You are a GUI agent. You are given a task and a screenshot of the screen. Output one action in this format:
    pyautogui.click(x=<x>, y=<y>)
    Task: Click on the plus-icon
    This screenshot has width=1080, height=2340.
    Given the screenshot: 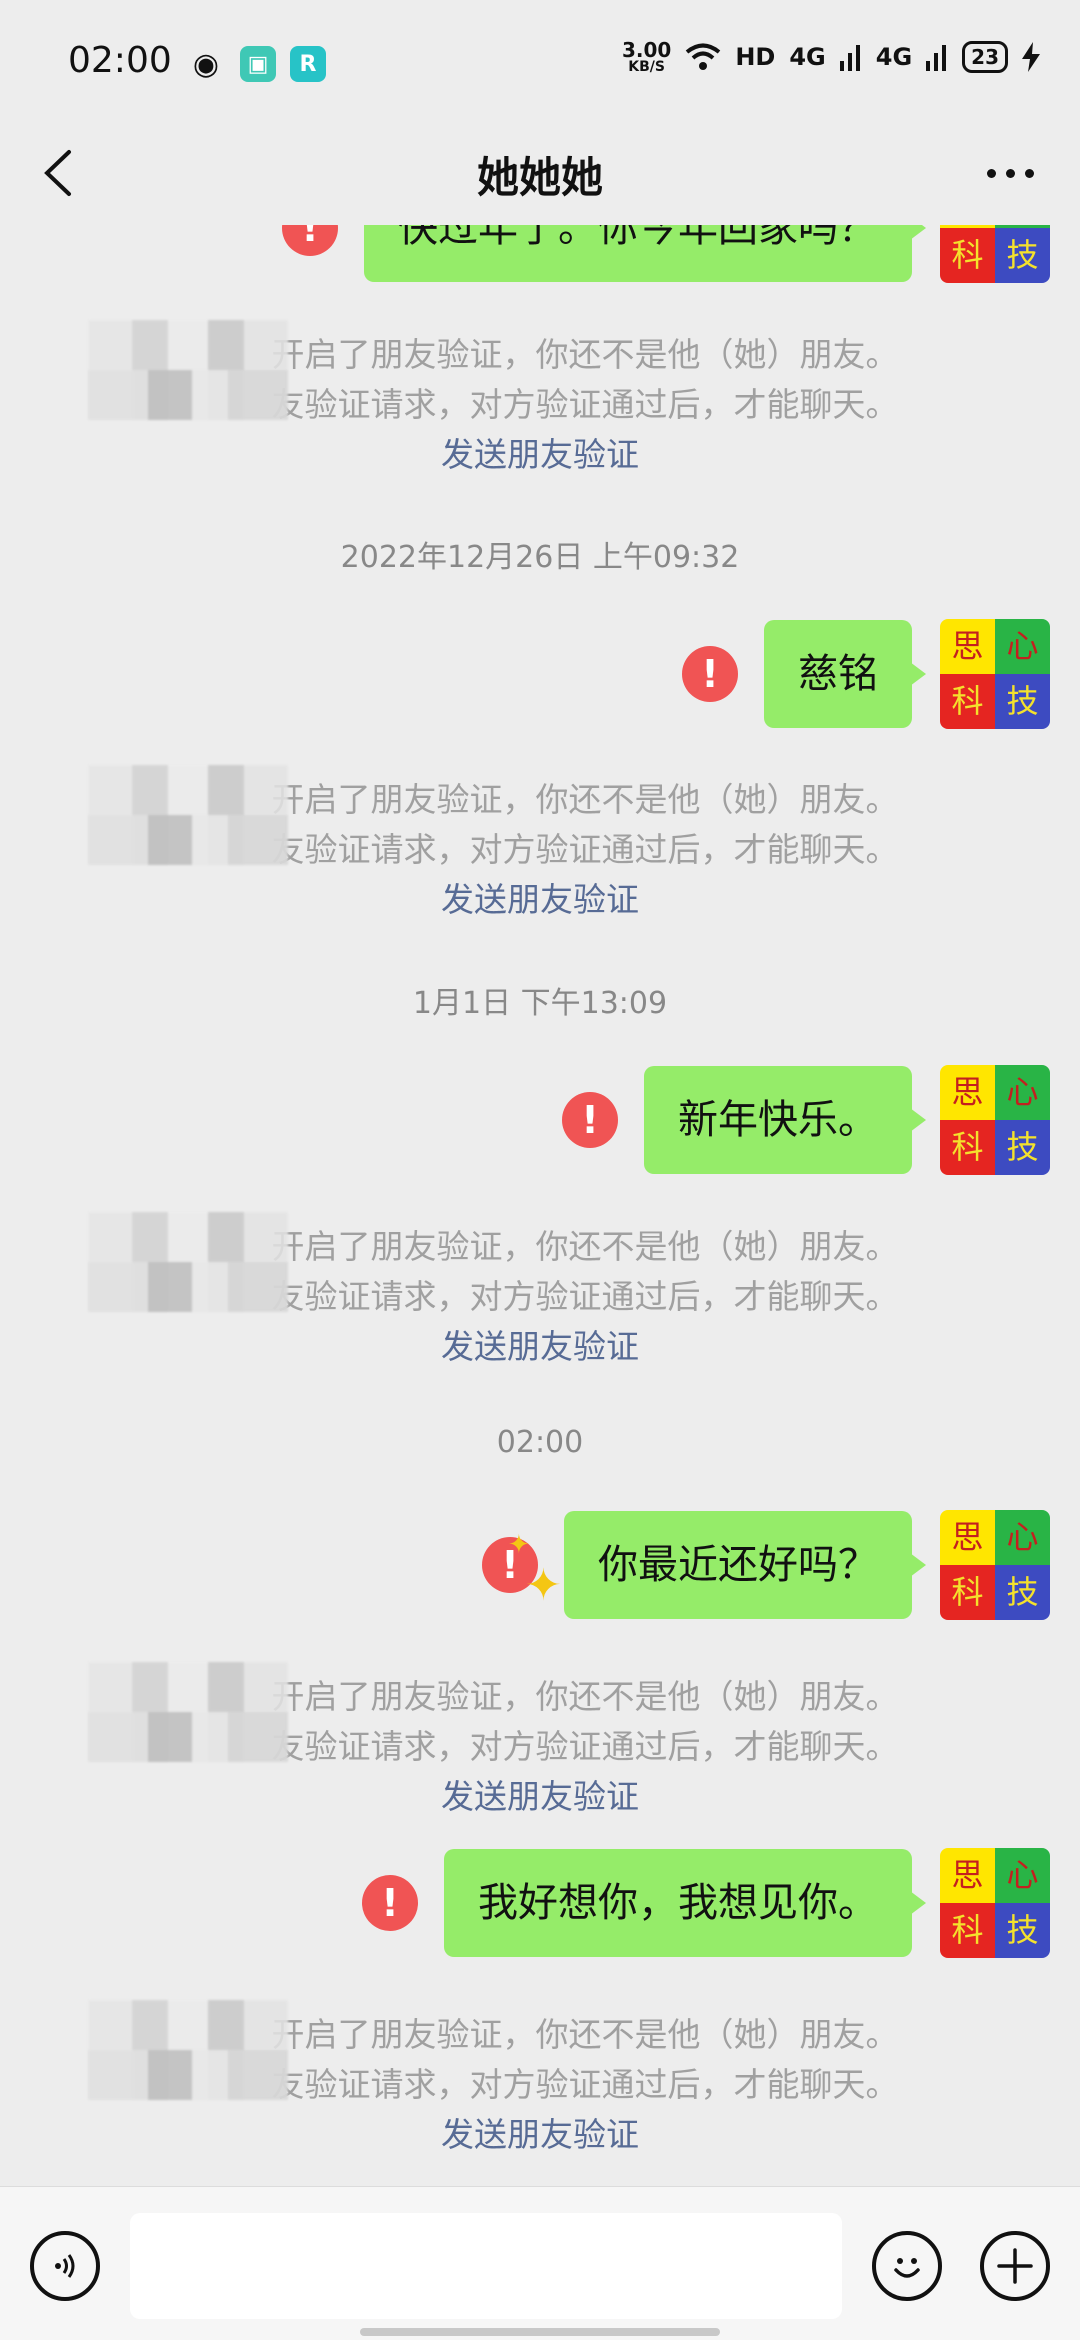 What is the action you would take?
    pyautogui.click(x=1015, y=2266)
    